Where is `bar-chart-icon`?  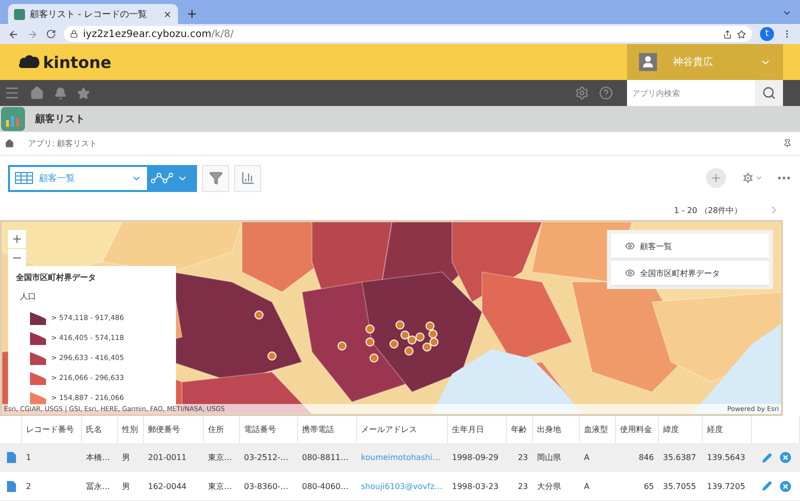 bar-chart-icon is located at coordinates (247, 178).